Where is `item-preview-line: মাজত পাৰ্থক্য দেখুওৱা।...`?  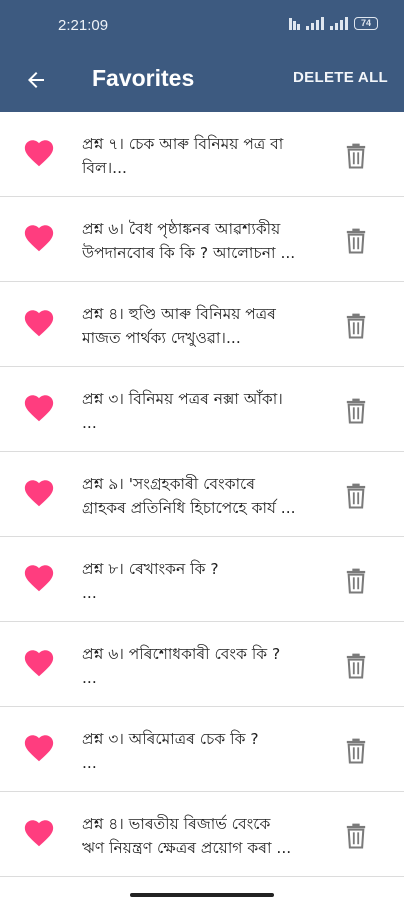 item-preview-line: মাজত পাৰ্থক্য দেখুওৱা।... is located at coordinates (161, 338).